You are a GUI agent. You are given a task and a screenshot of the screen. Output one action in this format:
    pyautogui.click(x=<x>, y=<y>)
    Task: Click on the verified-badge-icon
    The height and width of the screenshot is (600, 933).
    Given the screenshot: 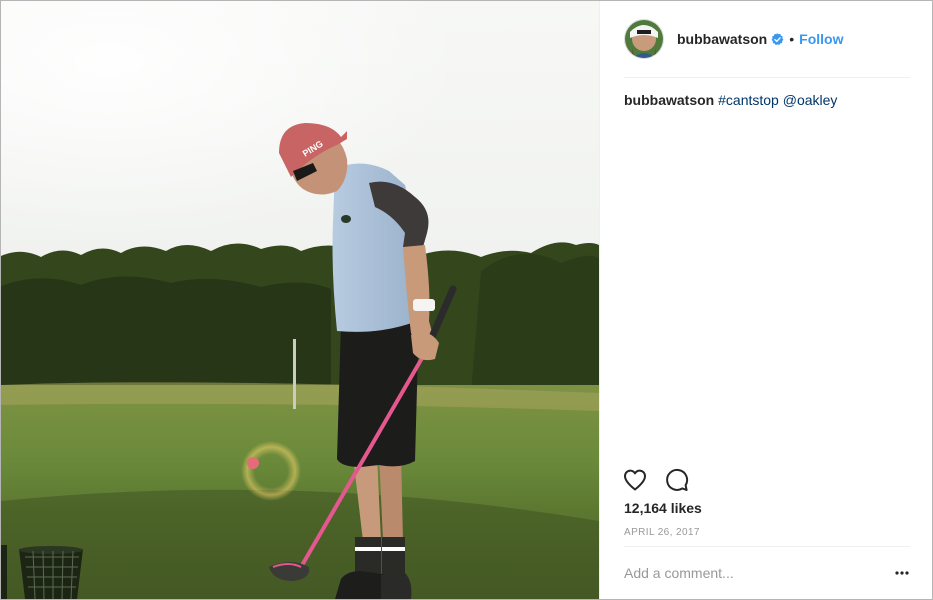 What is the action you would take?
    pyautogui.click(x=777, y=38)
    